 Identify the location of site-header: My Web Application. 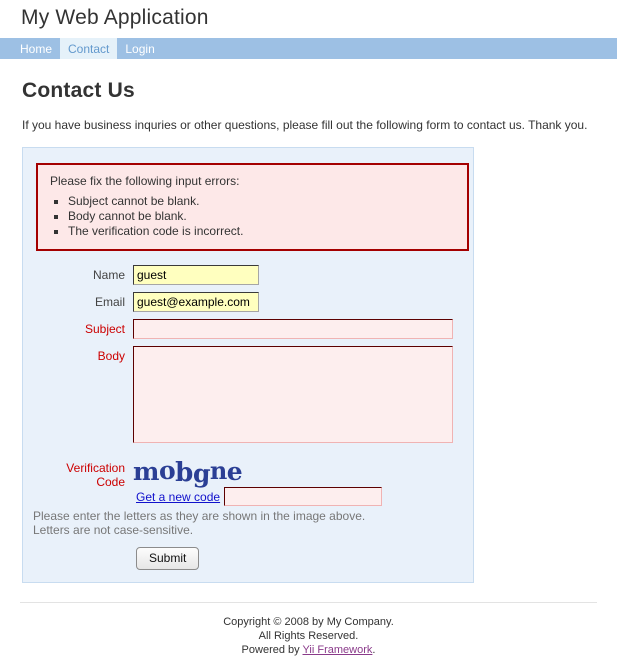
(308, 19).